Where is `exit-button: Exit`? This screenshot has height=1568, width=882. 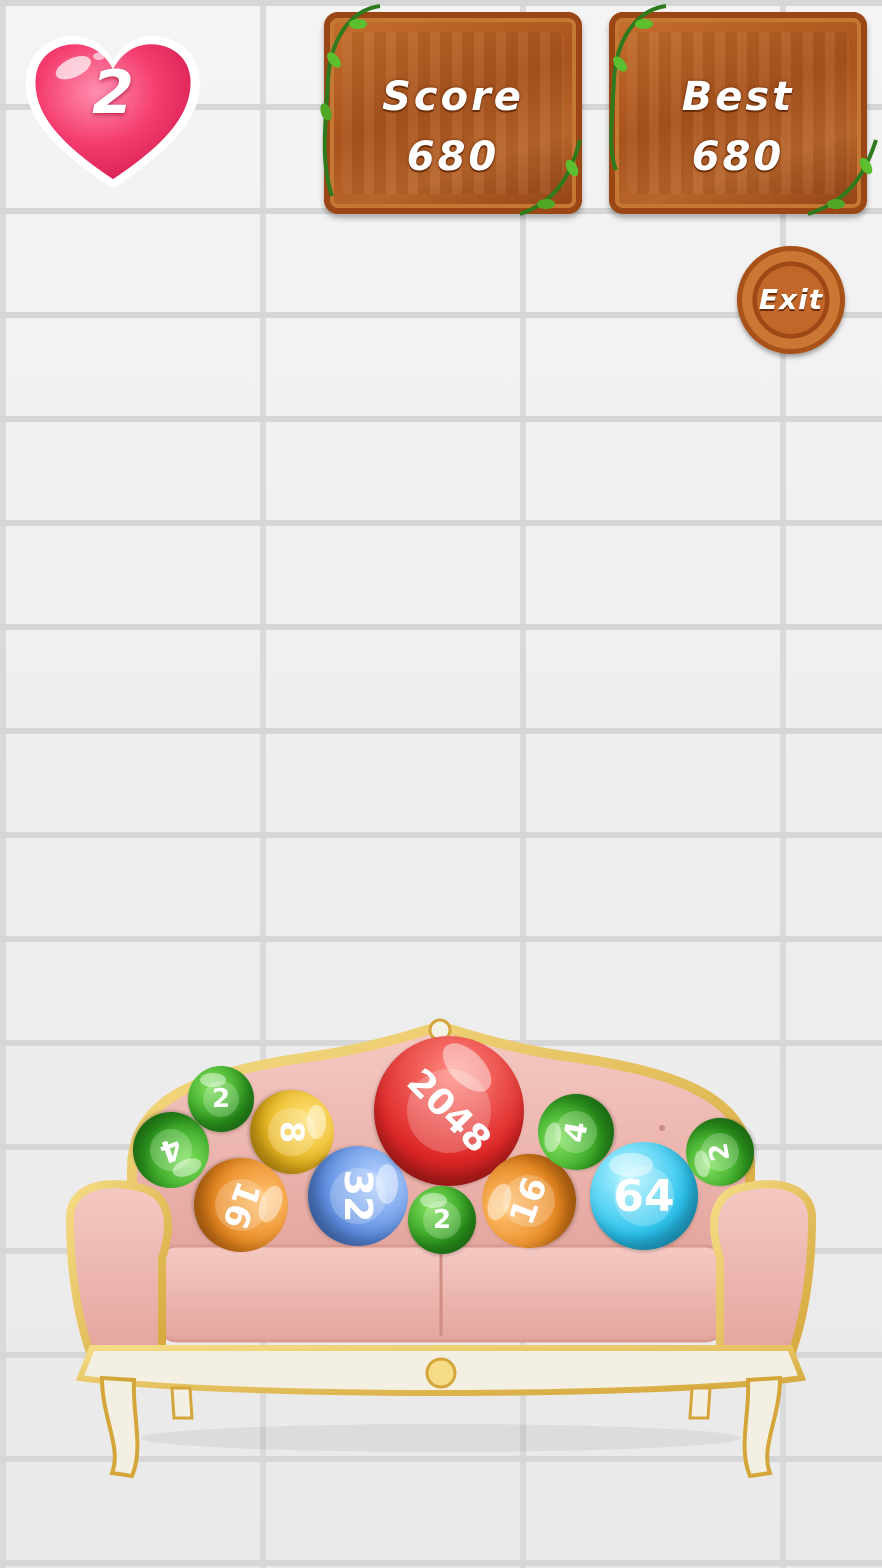
exit-button: Exit is located at coordinates (791, 300).